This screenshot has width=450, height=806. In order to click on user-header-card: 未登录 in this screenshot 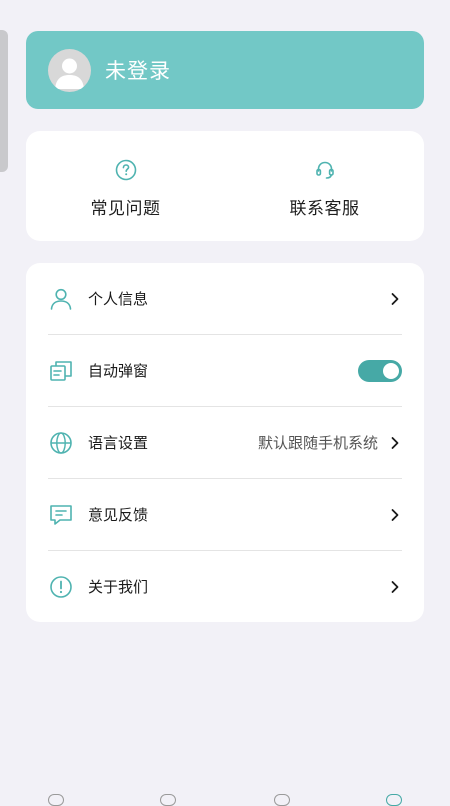, I will do `click(225, 70)`.